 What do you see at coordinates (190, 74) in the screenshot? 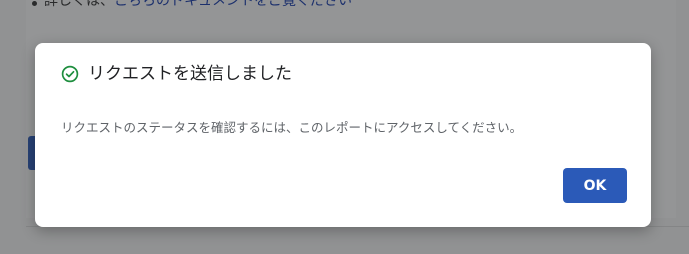
I see `dialog-title: リクエストを送信しました` at bounding box center [190, 74].